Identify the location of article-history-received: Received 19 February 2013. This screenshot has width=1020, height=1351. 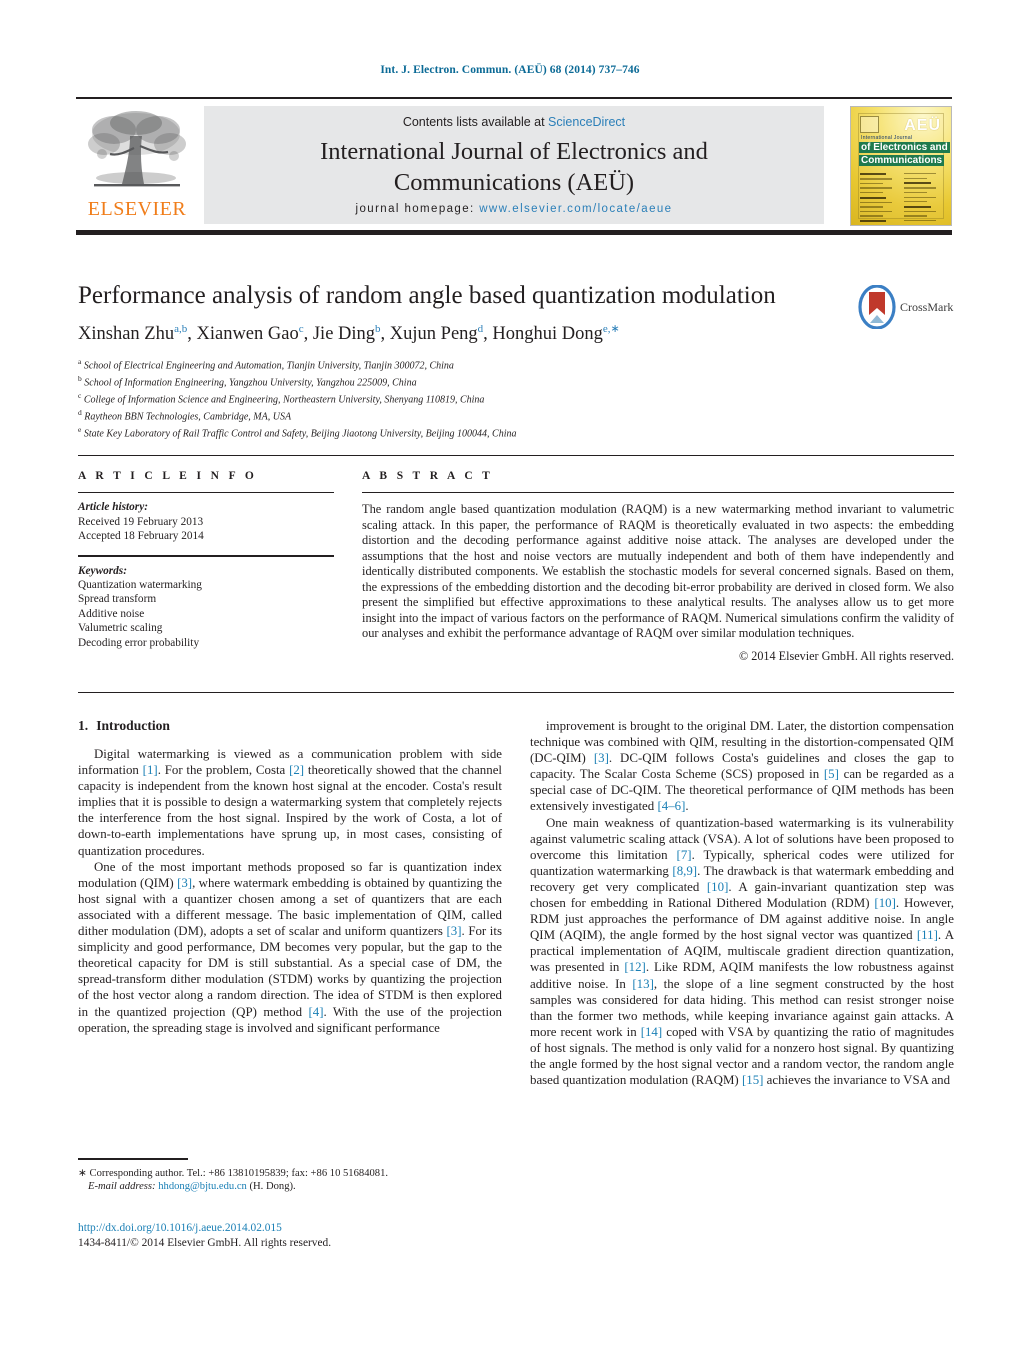
(141, 521).